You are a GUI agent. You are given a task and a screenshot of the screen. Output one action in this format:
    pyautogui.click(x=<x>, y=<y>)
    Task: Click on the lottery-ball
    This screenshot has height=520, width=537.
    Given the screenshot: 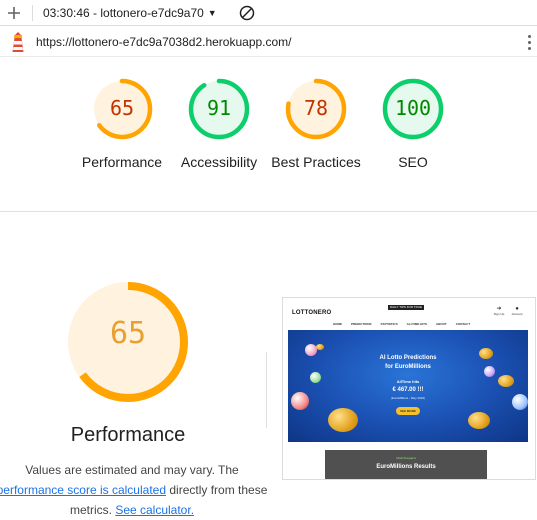 What is the action you would take?
    pyautogui.click(x=300, y=401)
    